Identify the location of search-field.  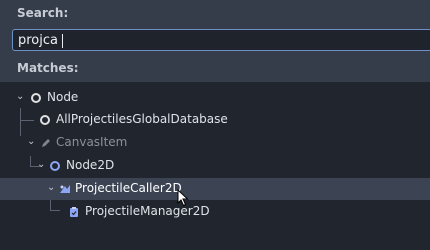
(221, 40).